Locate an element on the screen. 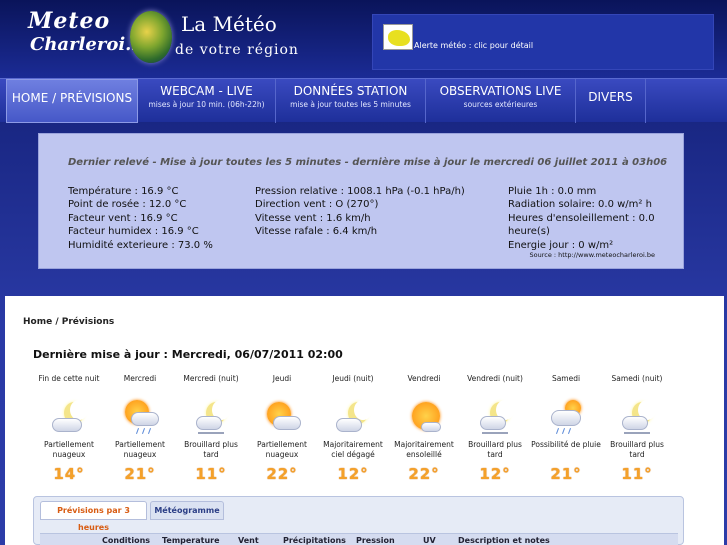 This screenshot has height=545, width=727. nav-label: WEBCAM - LIVE is located at coordinates (206, 91).